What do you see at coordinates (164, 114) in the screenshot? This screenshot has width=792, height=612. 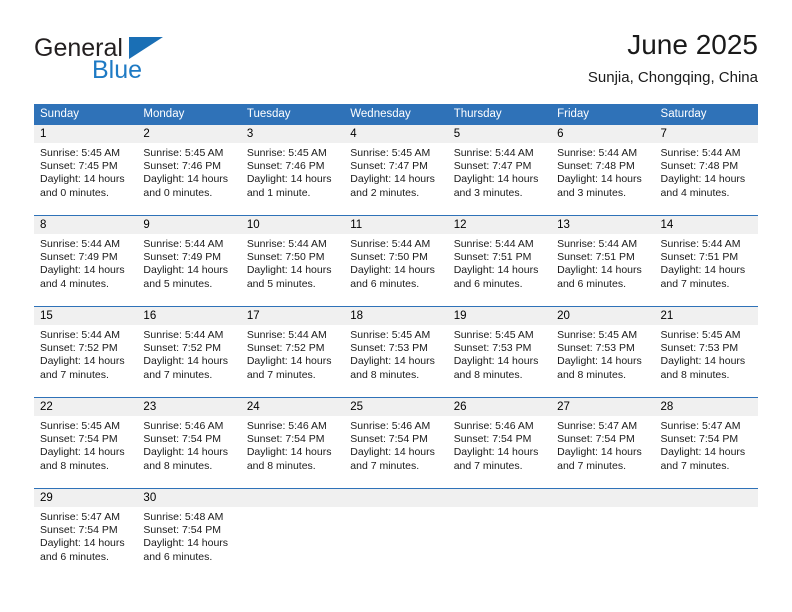 I see `weekday-header-monday: Monday` at bounding box center [164, 114].